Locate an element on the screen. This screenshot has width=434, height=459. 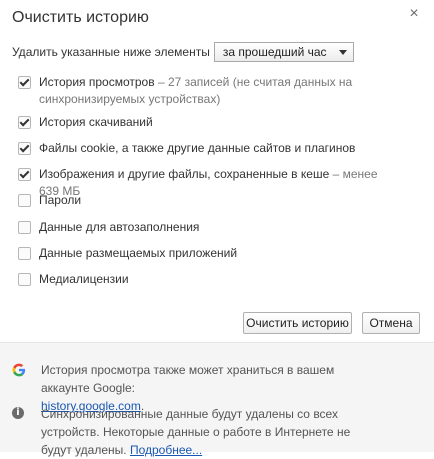
cancel-button: Отмена is located at coordinates (391, 323).